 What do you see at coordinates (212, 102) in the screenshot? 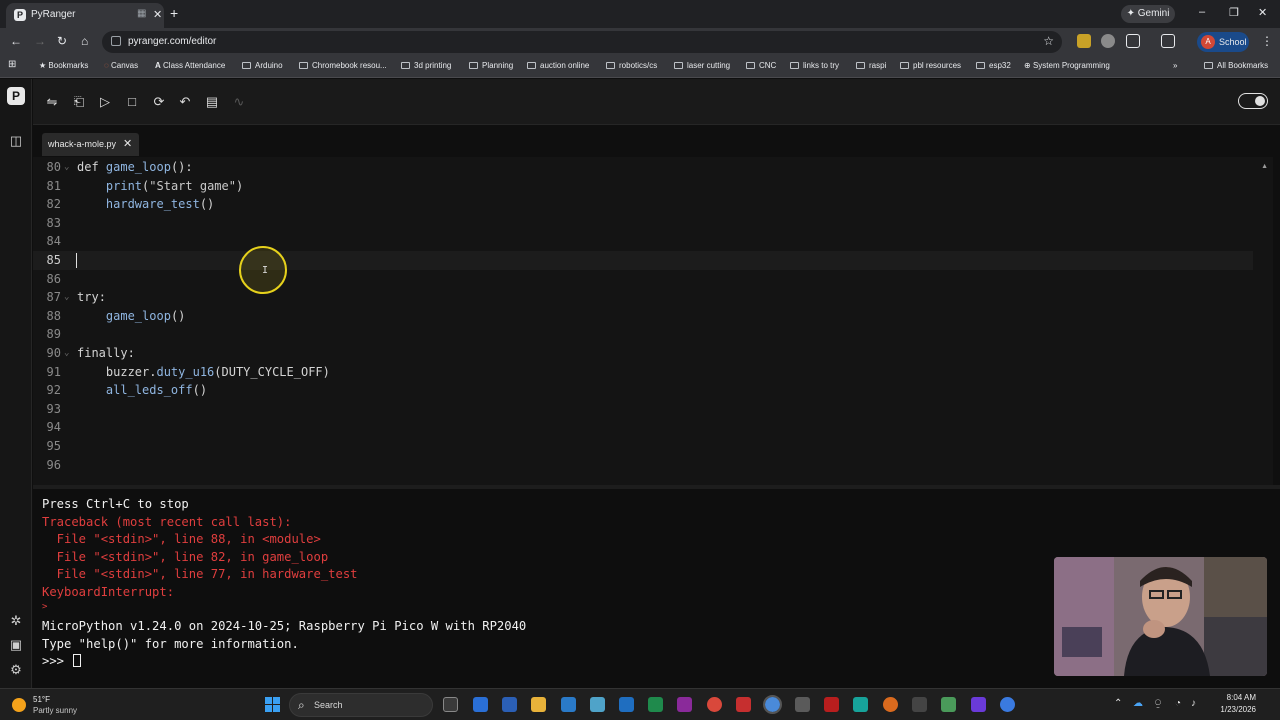
I see `save-icon: ▤` at bounding box center [212, 102].